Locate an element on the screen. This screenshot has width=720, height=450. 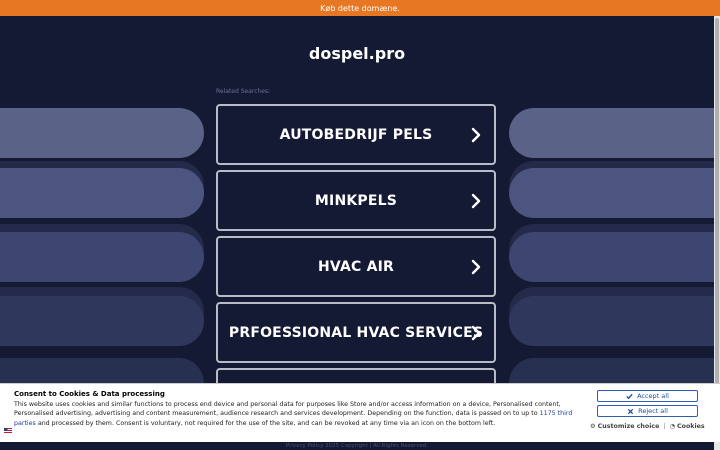
cookies-label: Cookies is located at coordinates (691, 426).